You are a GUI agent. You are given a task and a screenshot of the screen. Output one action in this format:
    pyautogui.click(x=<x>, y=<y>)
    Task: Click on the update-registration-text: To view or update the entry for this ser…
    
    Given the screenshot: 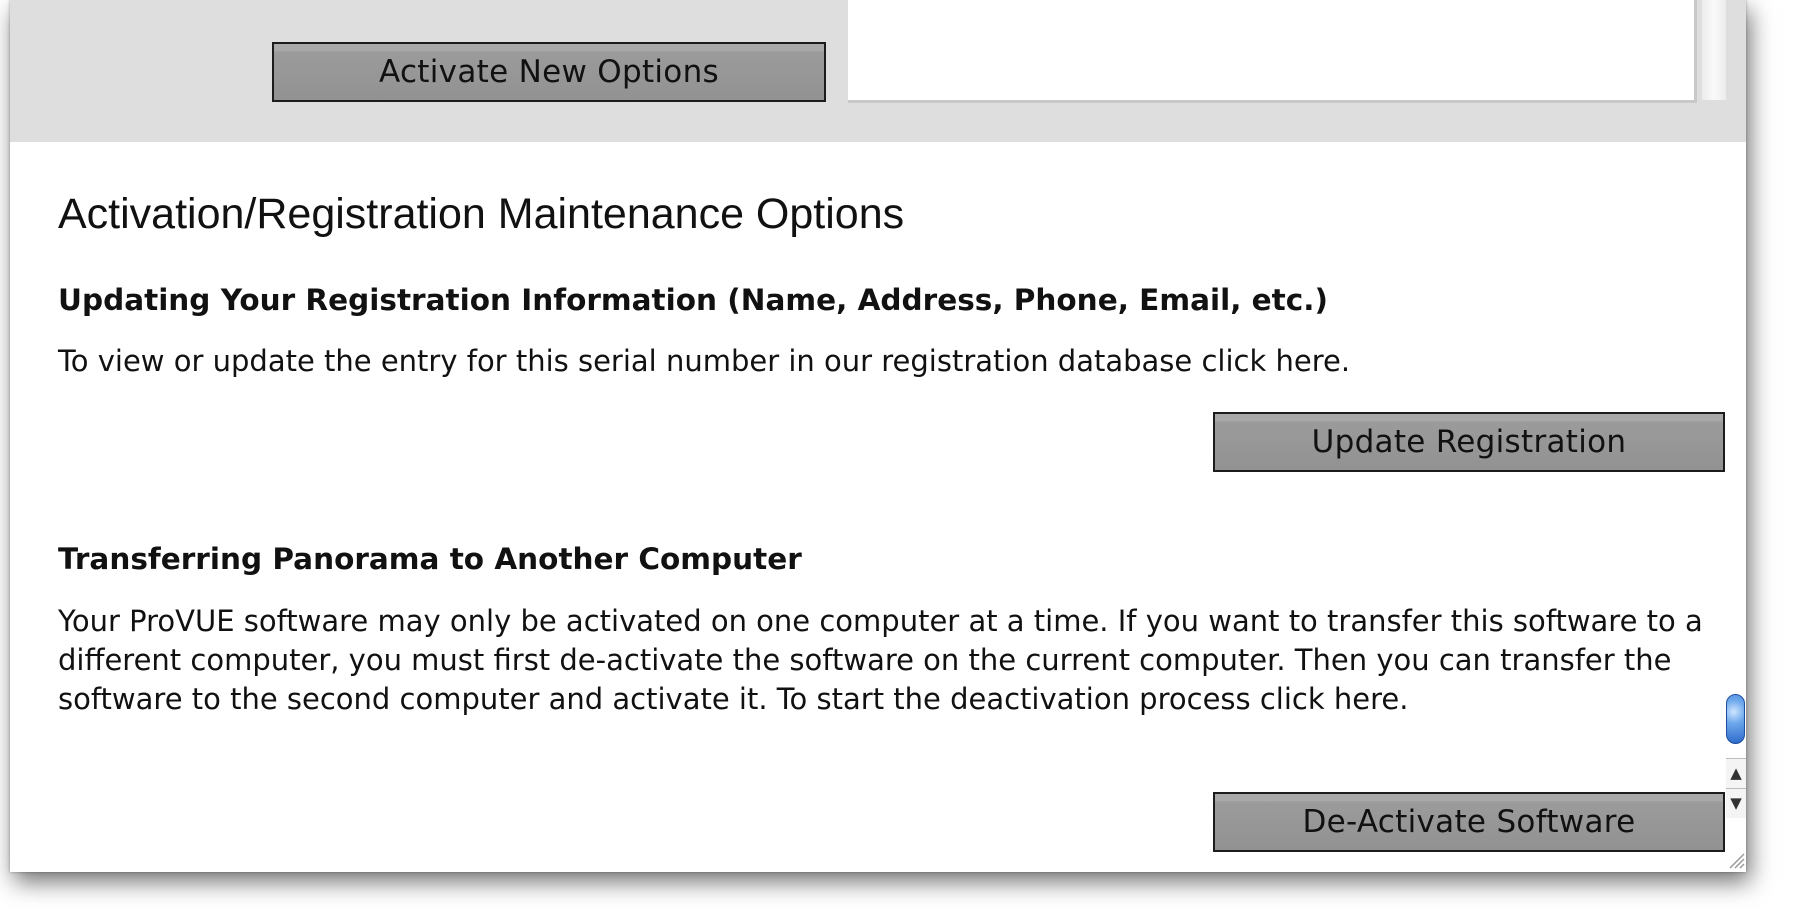 What is the action you would take?
    pyautogui.click(x=704, y=361)
    